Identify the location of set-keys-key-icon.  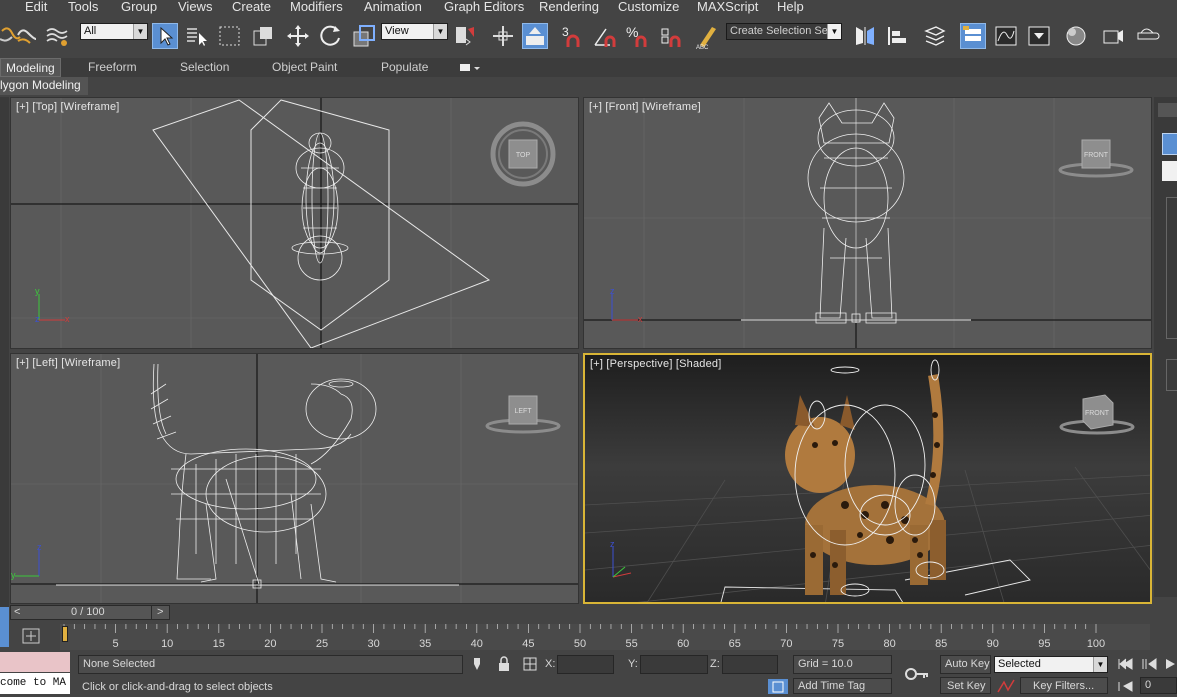
(917, 674).